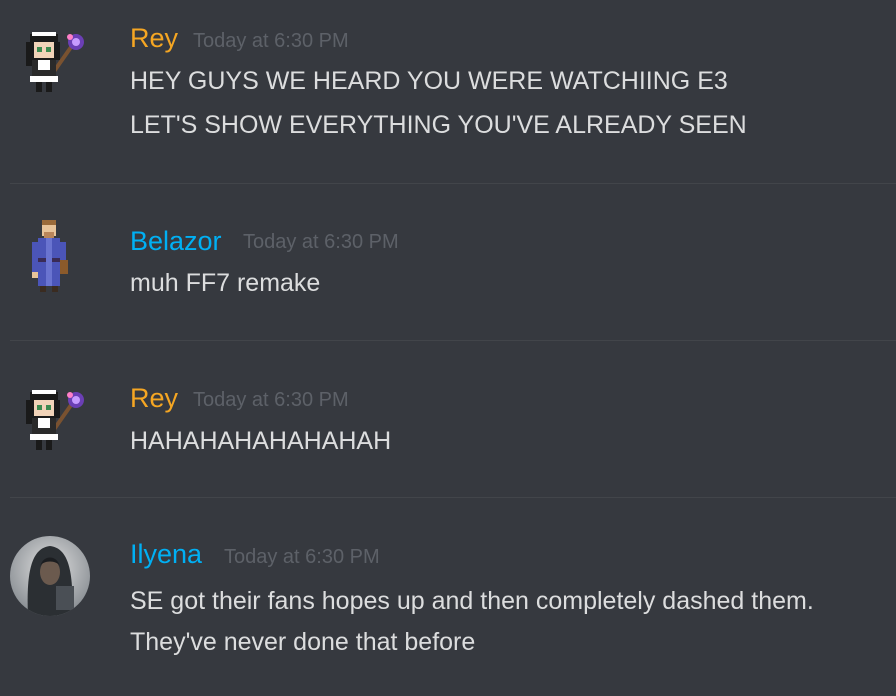 The width and height of the screenshot is (896, 696). I want to click on avatar-hooded-figure-photo-icon, so click(50, 576).